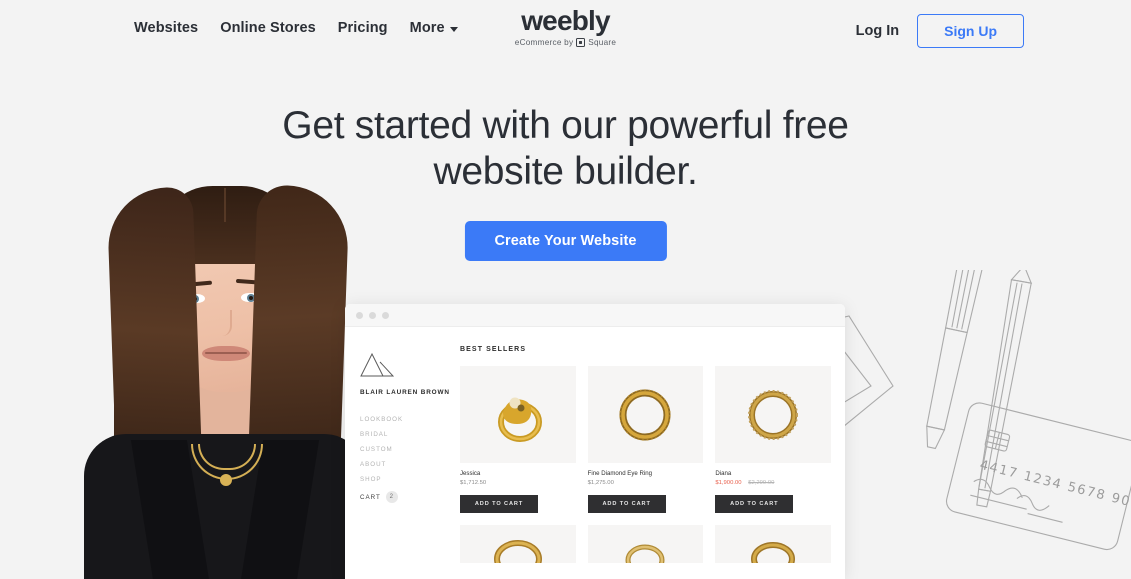  What do you see at coordinates (565, 125) in the screenshot?
I see `page-title-line-1: Get started with our powerful free` at bounding box center [565, 125].